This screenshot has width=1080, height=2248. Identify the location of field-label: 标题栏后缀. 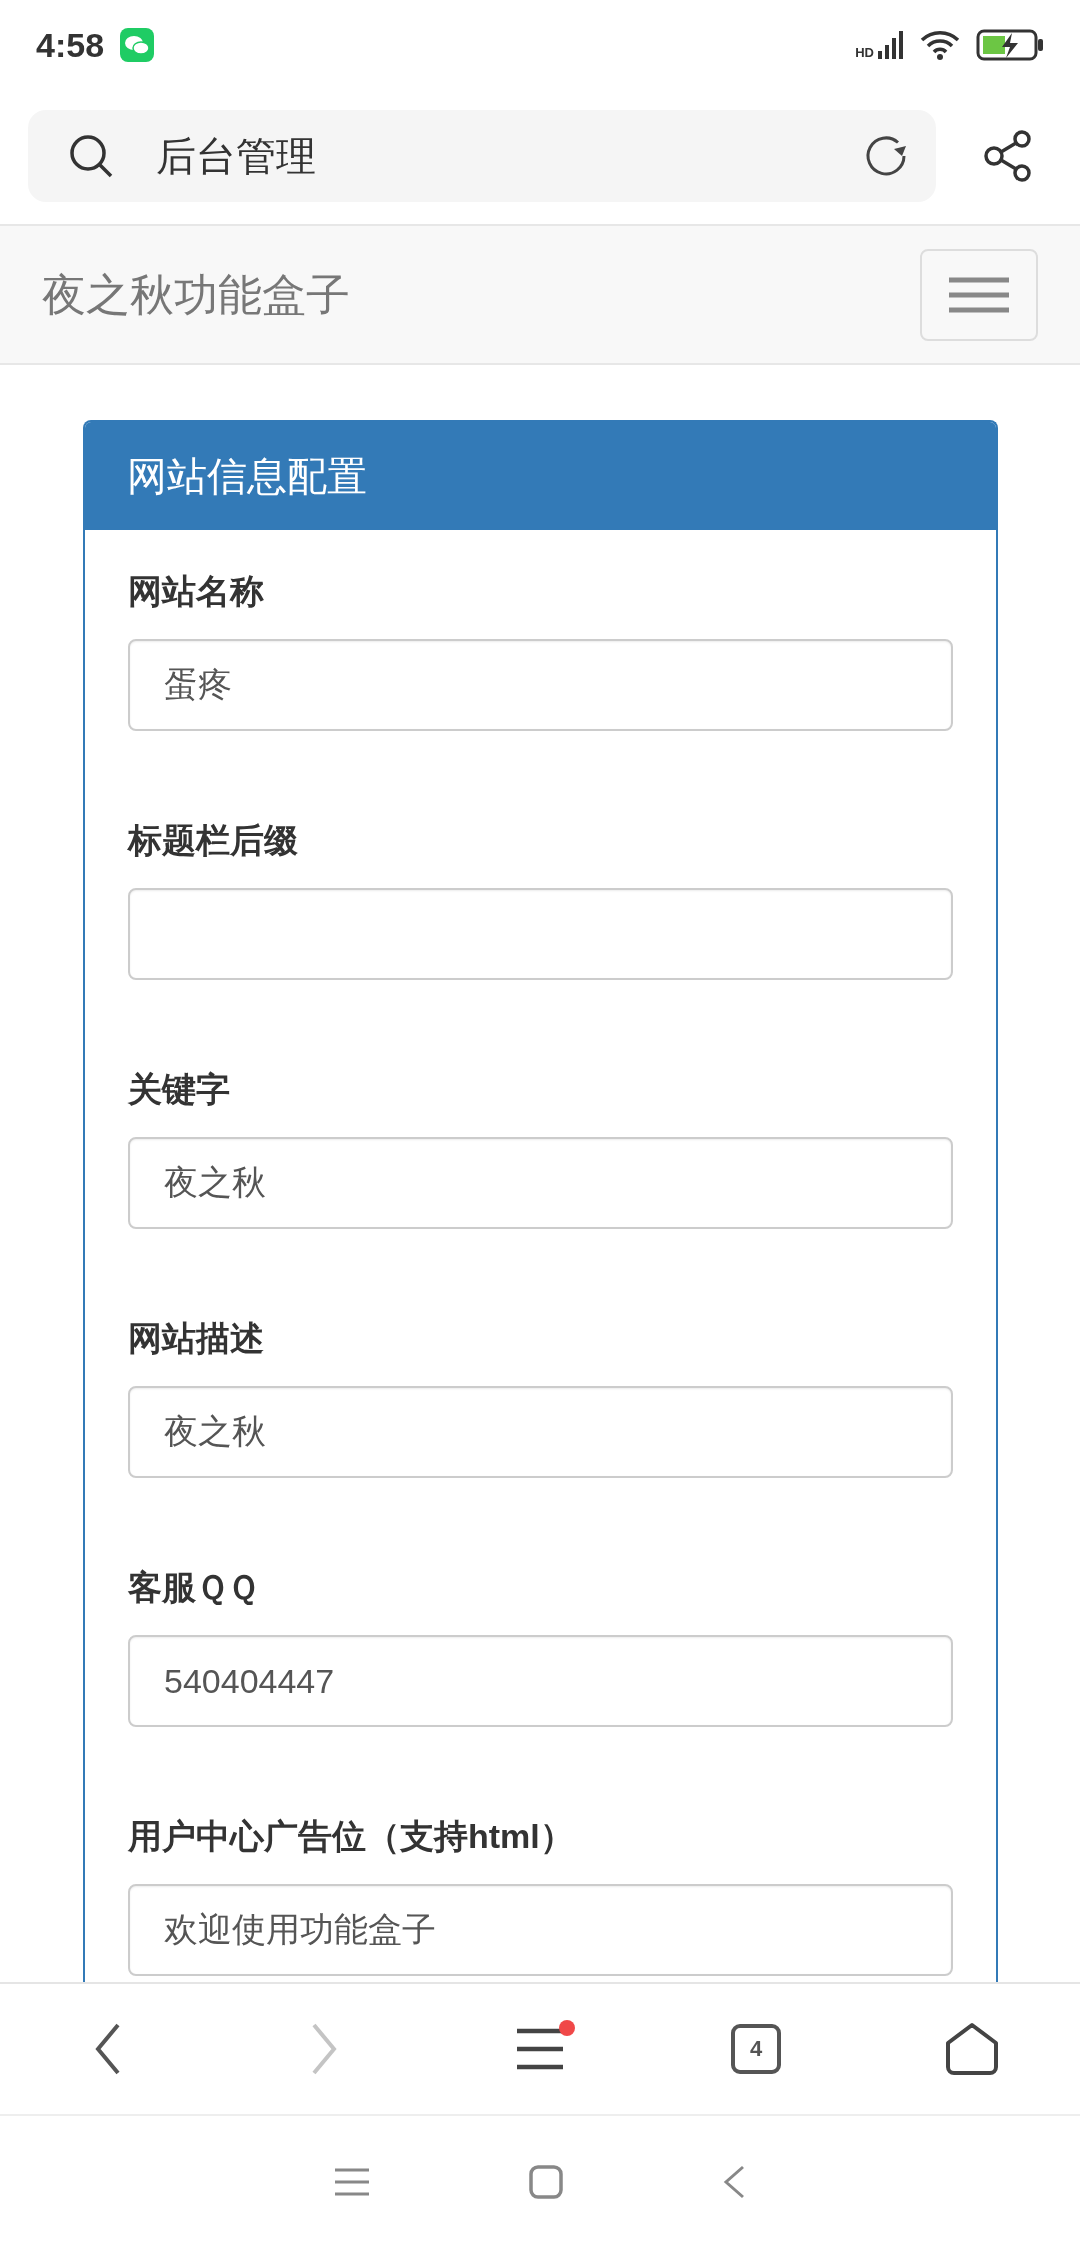
(213, 840).